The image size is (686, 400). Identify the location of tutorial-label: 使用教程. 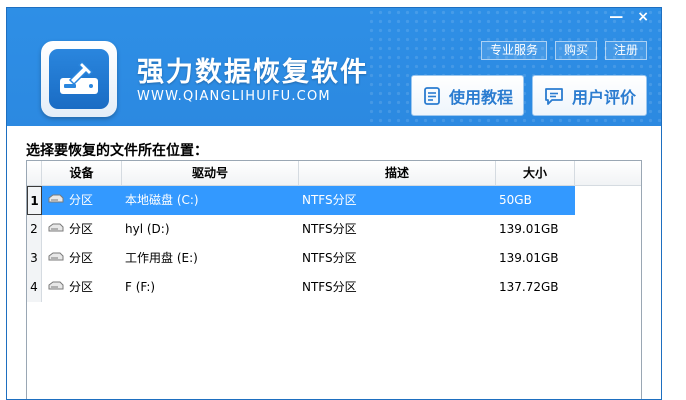
(480, 97).